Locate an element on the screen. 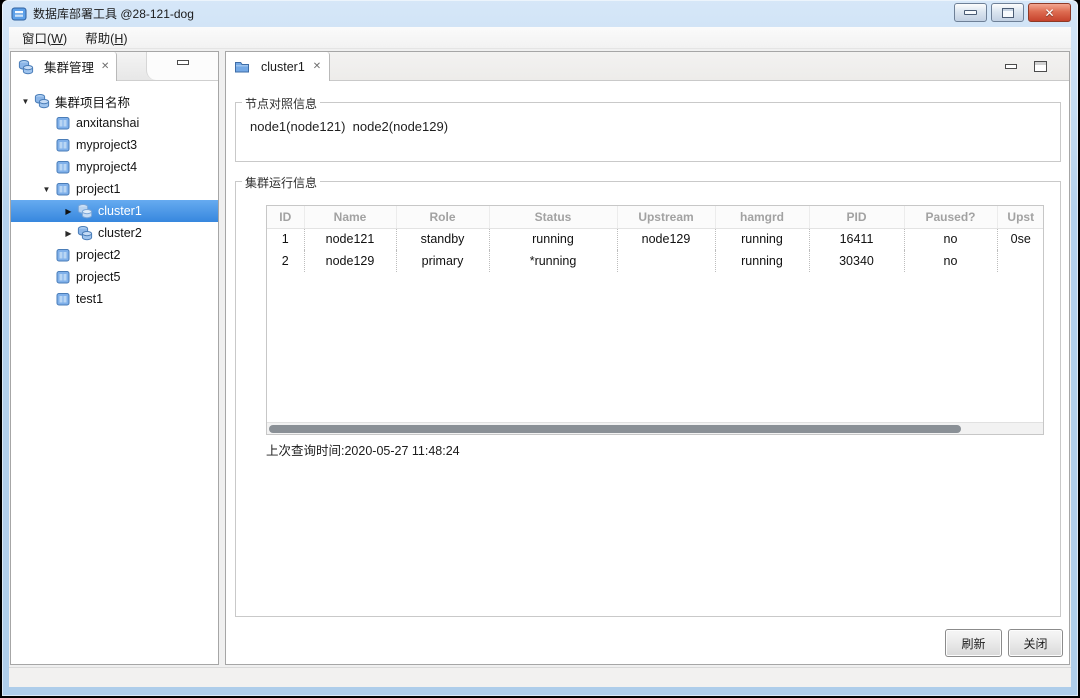 This screenshot has height=698, width=1080. tree-item-label: test1 is located at coordinates (90, 299).